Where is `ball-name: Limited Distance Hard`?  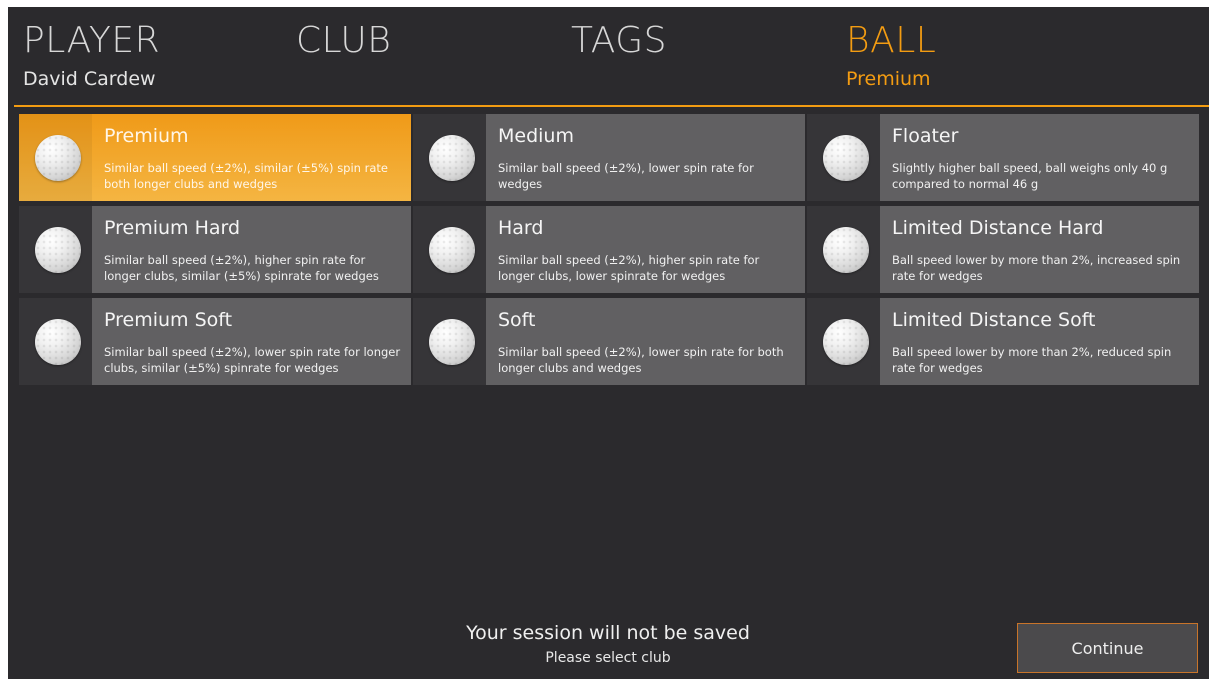
ball-name: Limited Distance Hard is located at coordinates (998, 228).